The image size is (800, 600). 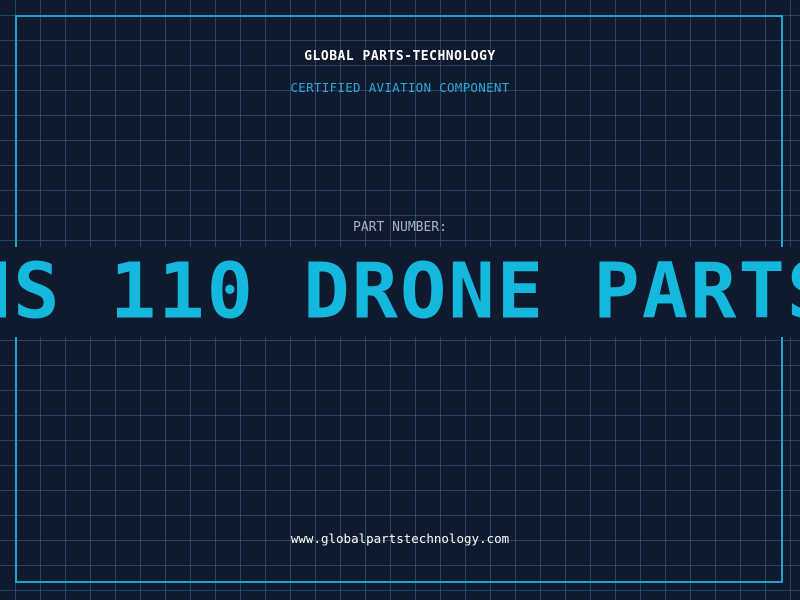 What do you see at coordinates (400, 227) in the screenshot?
I see `part-number-label: PART NUMBER:` at bounding box center [400, 227].